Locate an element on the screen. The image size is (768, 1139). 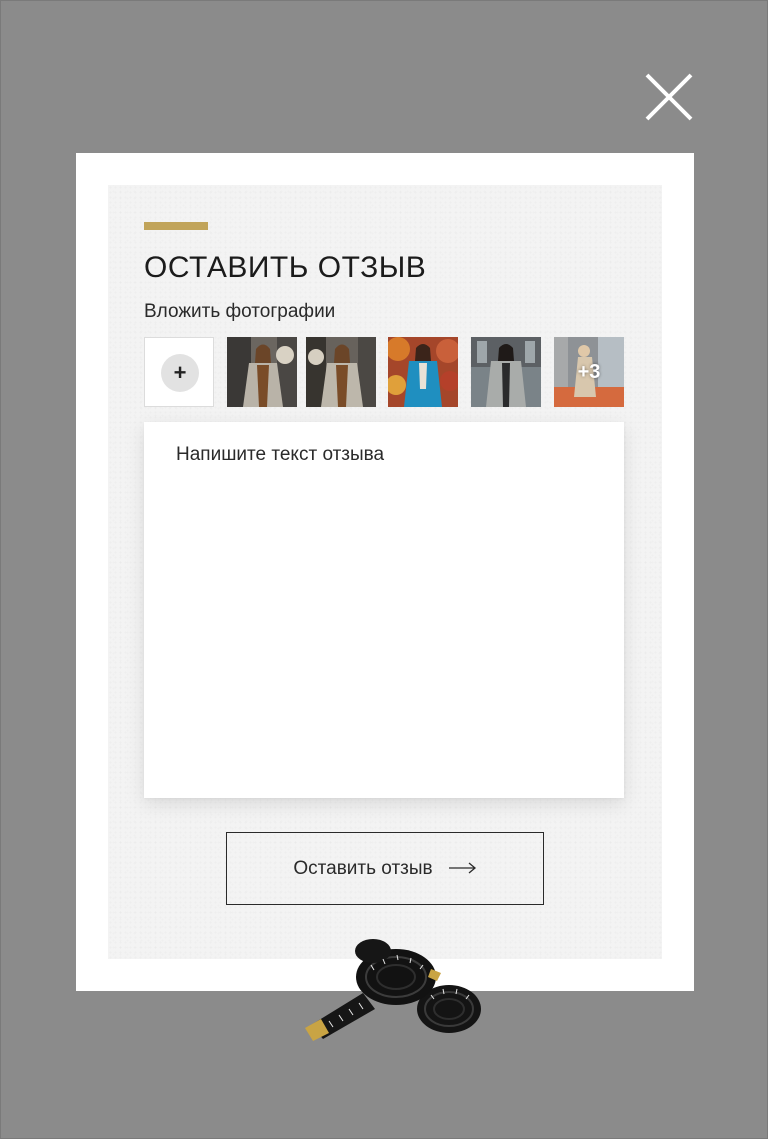
plus-icon: + is located at coordinates (180, 373).